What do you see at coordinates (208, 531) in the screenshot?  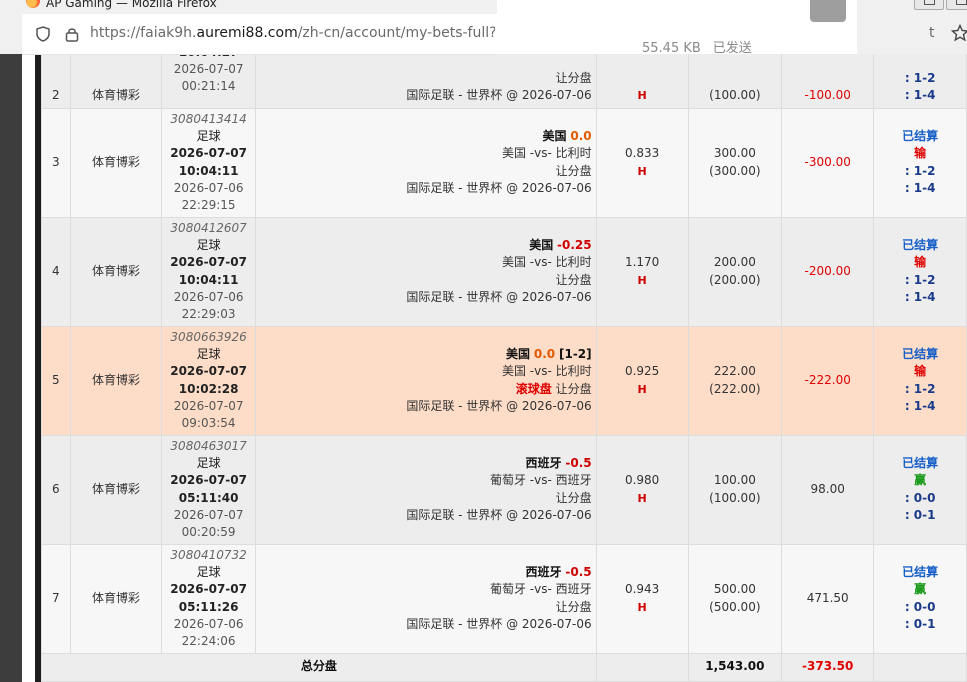 I see `placed-time: 00:20:59` at bounding box center [208, 531].